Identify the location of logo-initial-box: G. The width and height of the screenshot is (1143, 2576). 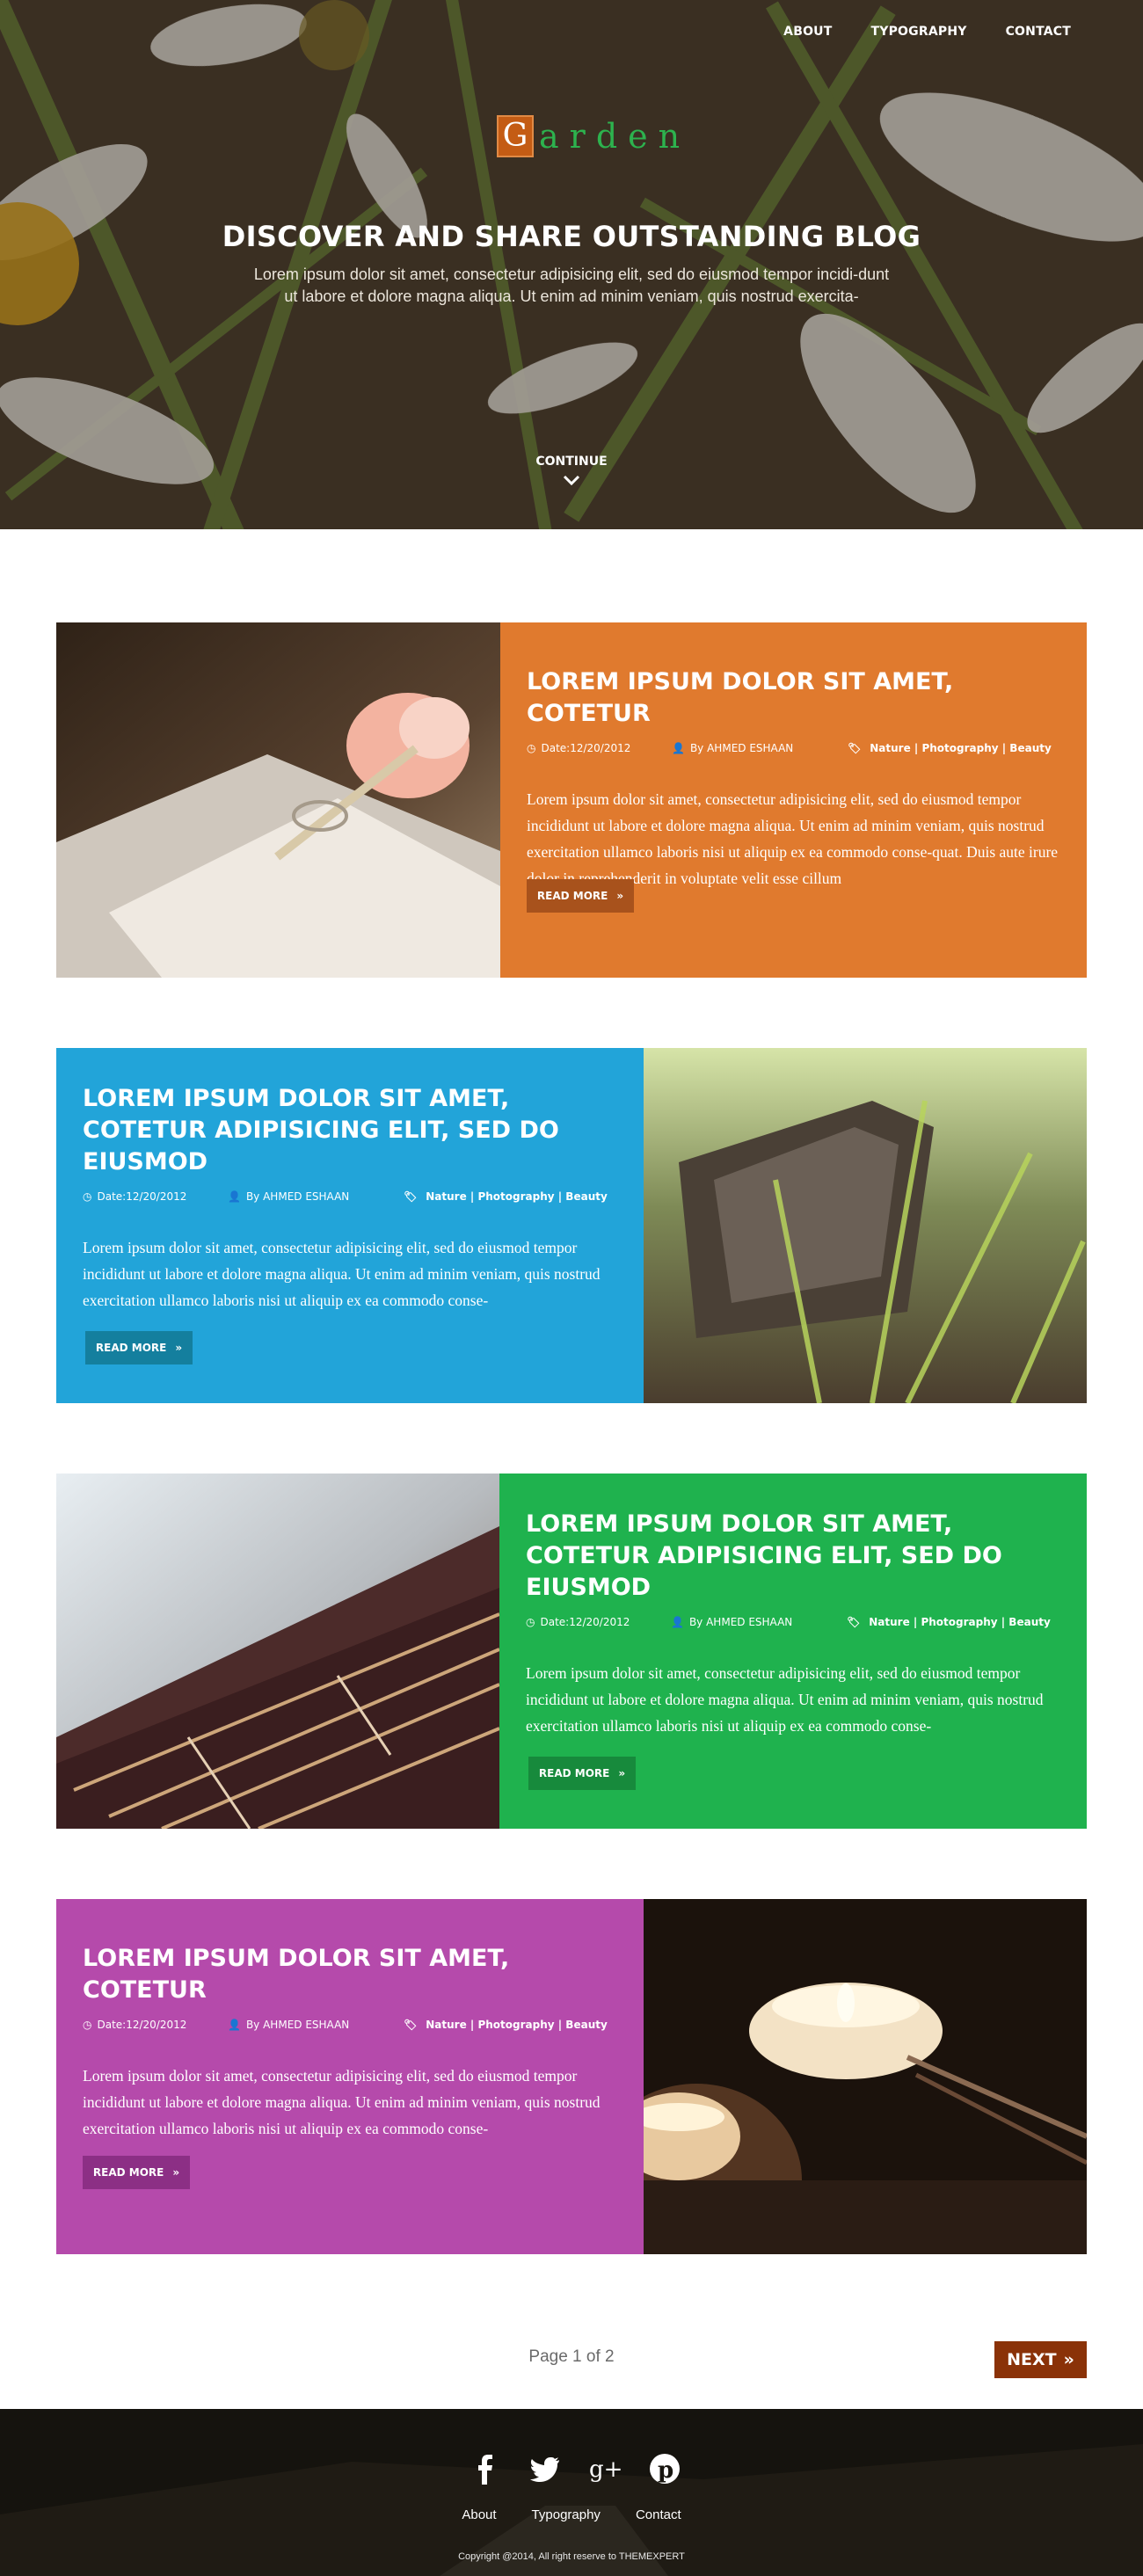
(515, 136).